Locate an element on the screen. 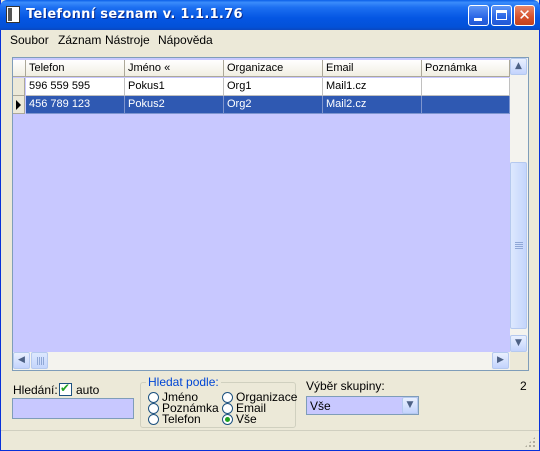 Image resolution: width=540 pixels, height=451 pixels. auto-label: auto is located at coordinates (88, 390).